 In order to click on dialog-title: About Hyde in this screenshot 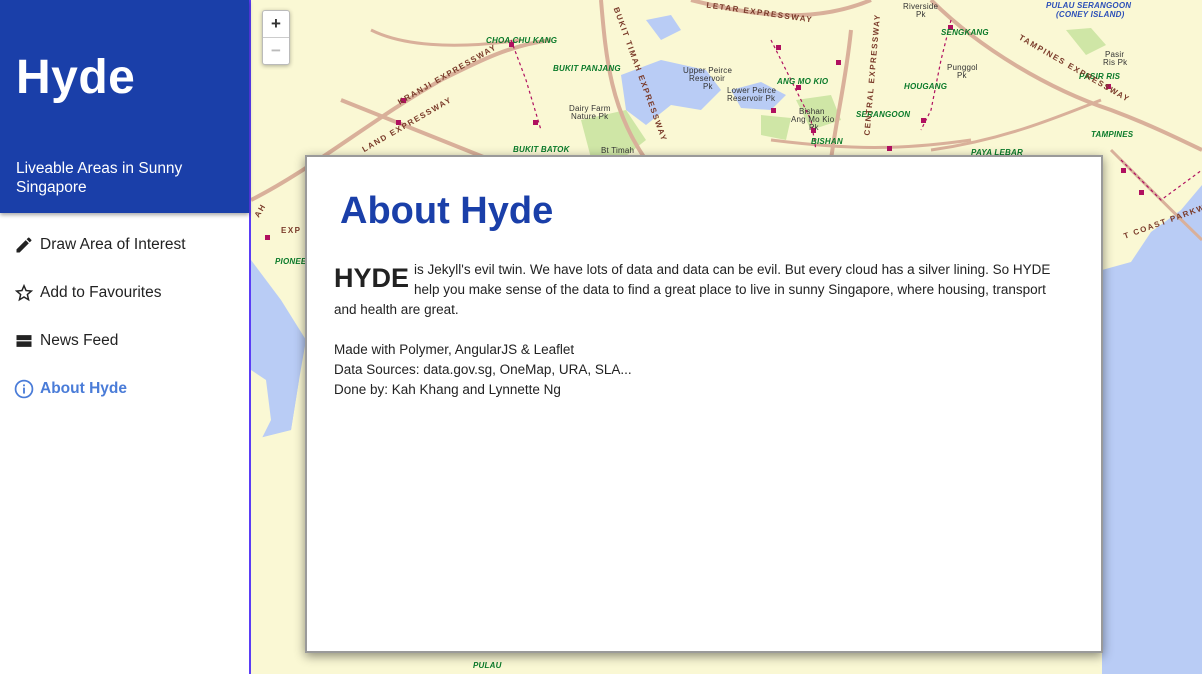, I will do `click(447, 211)`.